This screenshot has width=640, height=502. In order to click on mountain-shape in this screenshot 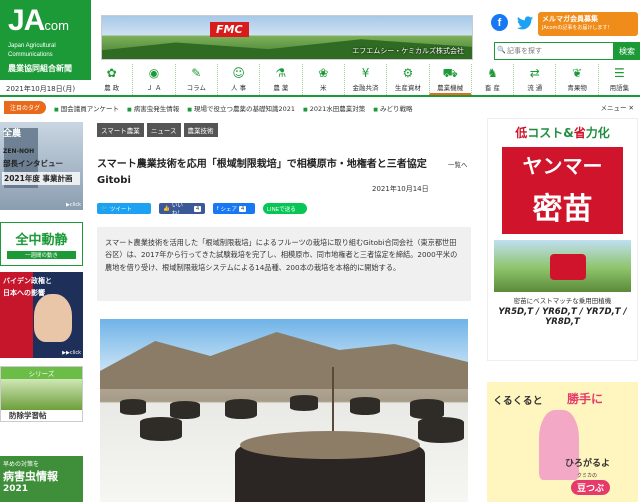, I will do `click(284, 360)`.